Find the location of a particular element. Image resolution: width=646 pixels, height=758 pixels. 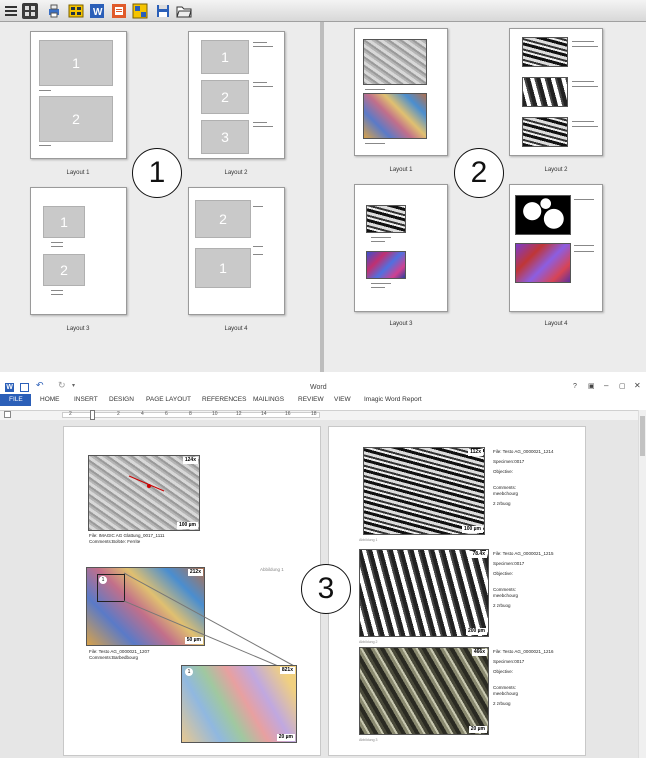

tab-view: VIEW is located at coordinates (342, 399).